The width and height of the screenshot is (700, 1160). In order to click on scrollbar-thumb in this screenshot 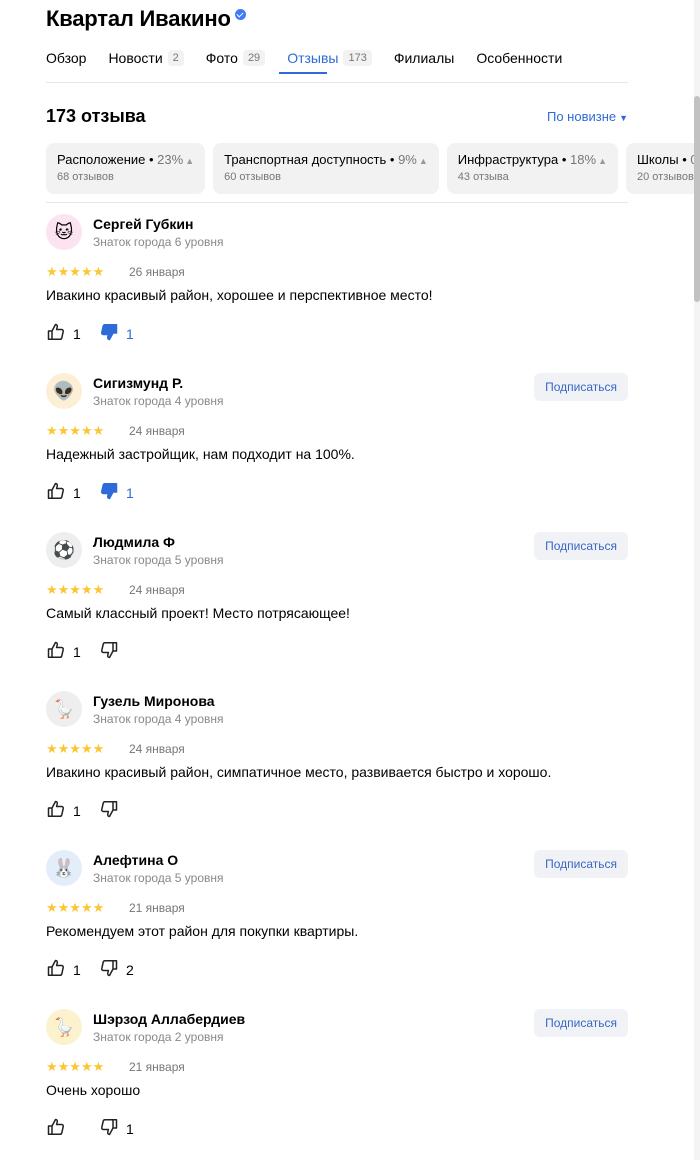, I will do `click(697, 199)`.